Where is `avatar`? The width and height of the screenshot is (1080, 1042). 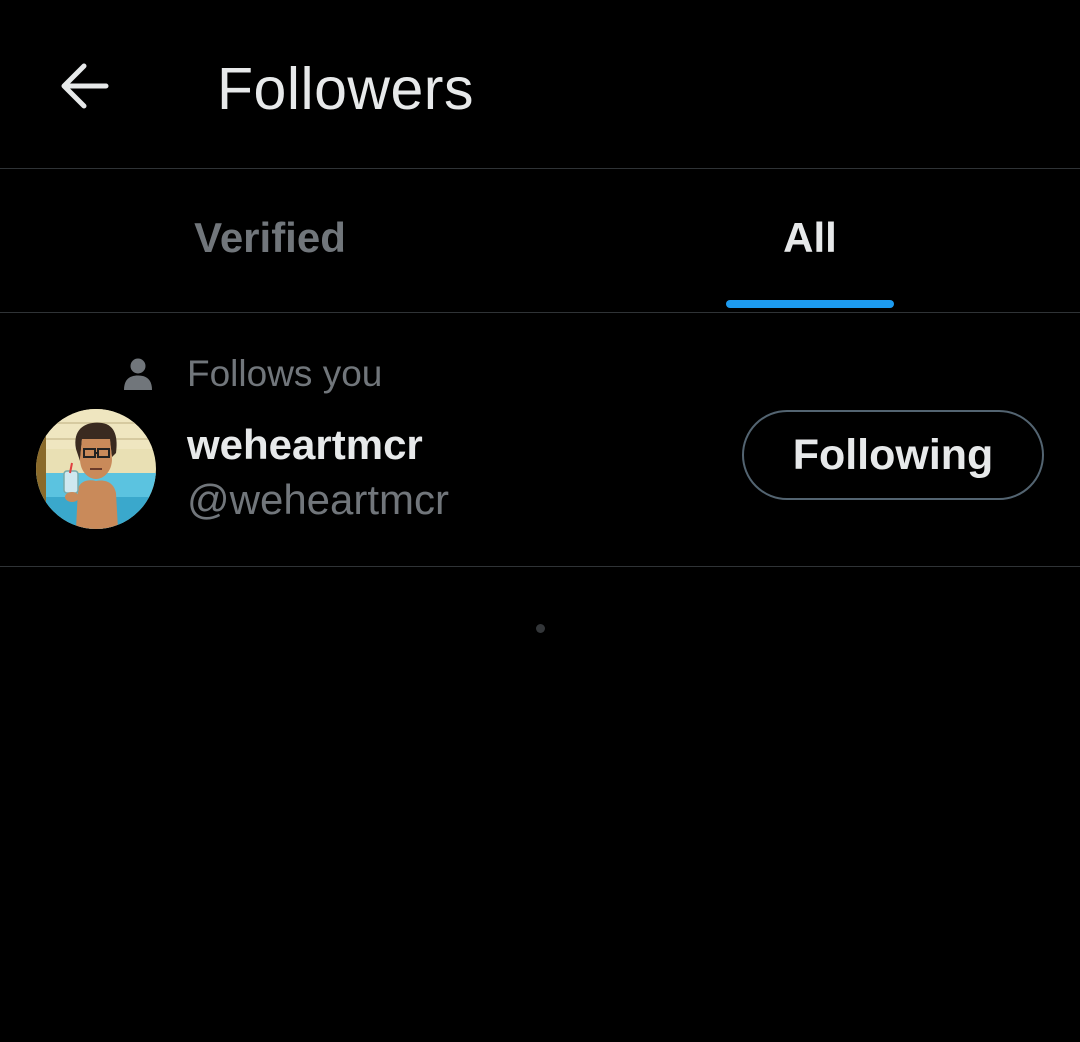 avatar is located at coordinates (96, 469).